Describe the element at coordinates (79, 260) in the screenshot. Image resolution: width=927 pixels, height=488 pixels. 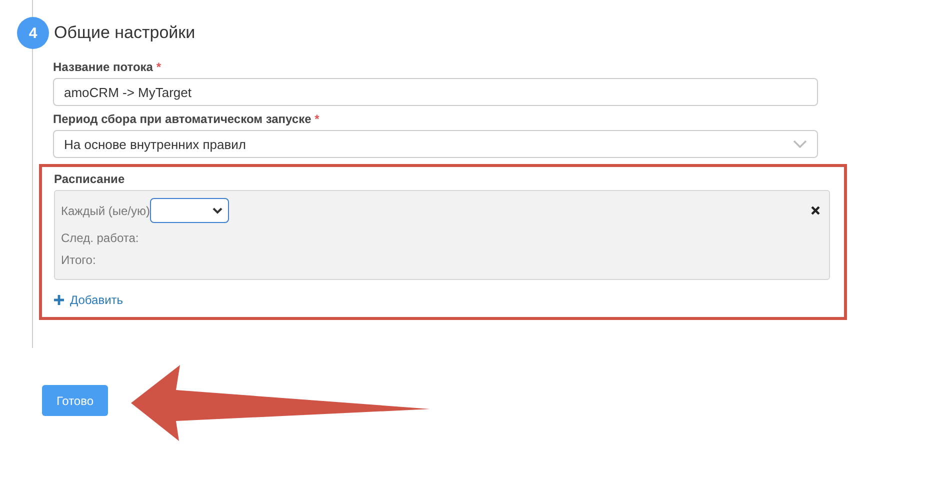
I see `total-label: Итого:` at that location.